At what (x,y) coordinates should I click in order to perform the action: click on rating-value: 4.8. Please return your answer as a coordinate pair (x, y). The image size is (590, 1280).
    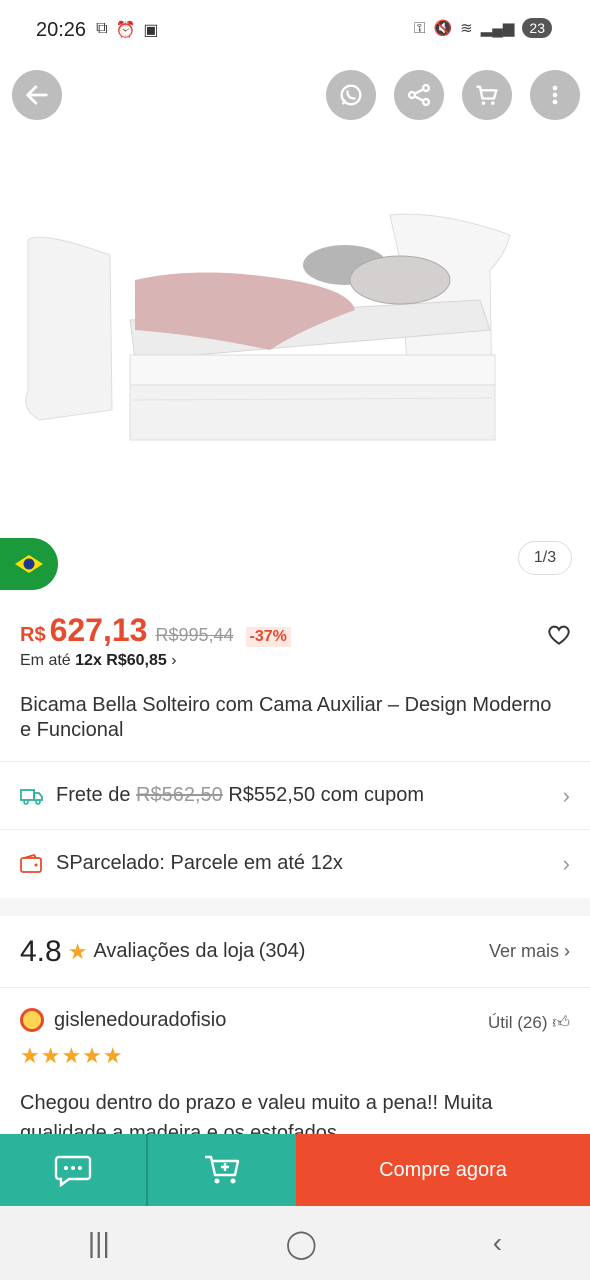
    Looking at the image, I should click on (41, 951).